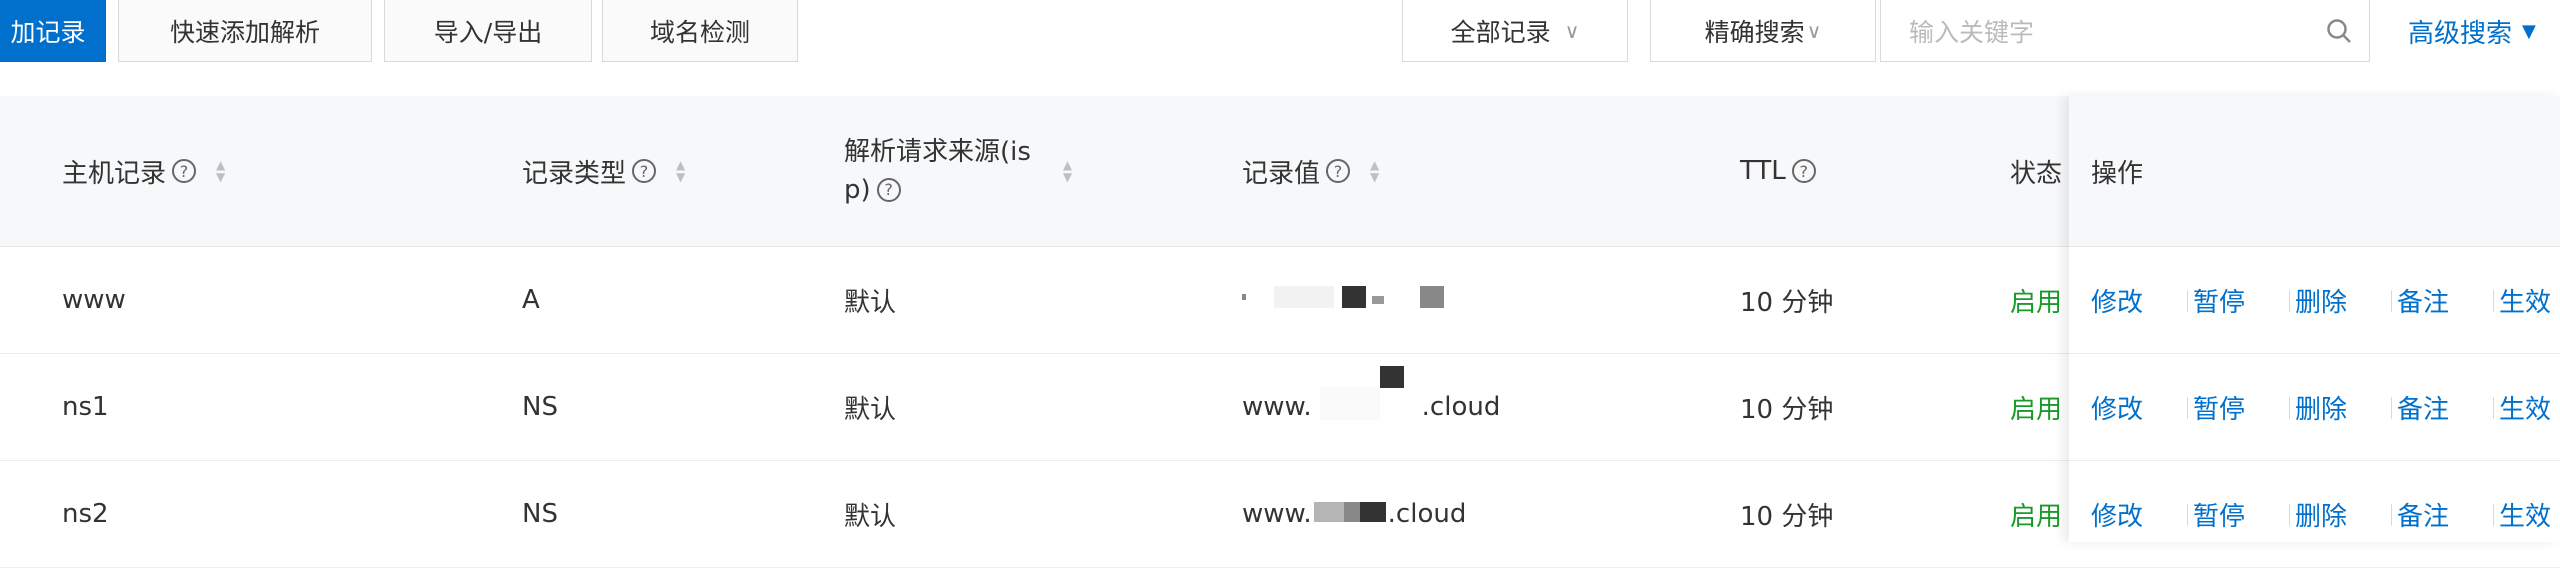 The image size is (2560, 568). What do you see at coordinates (2117, 173) in the screenshot?
I see `column-actions-label: 操作` at bounding box center [2117, 173].